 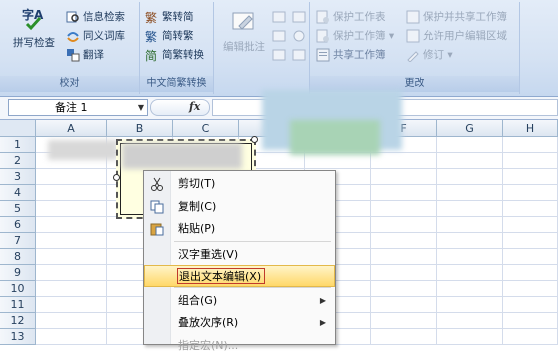 What do you see at coordinates (182, 156) in the screenshot?
I see `redacted-comment-author` at bounding box center [182, 156].